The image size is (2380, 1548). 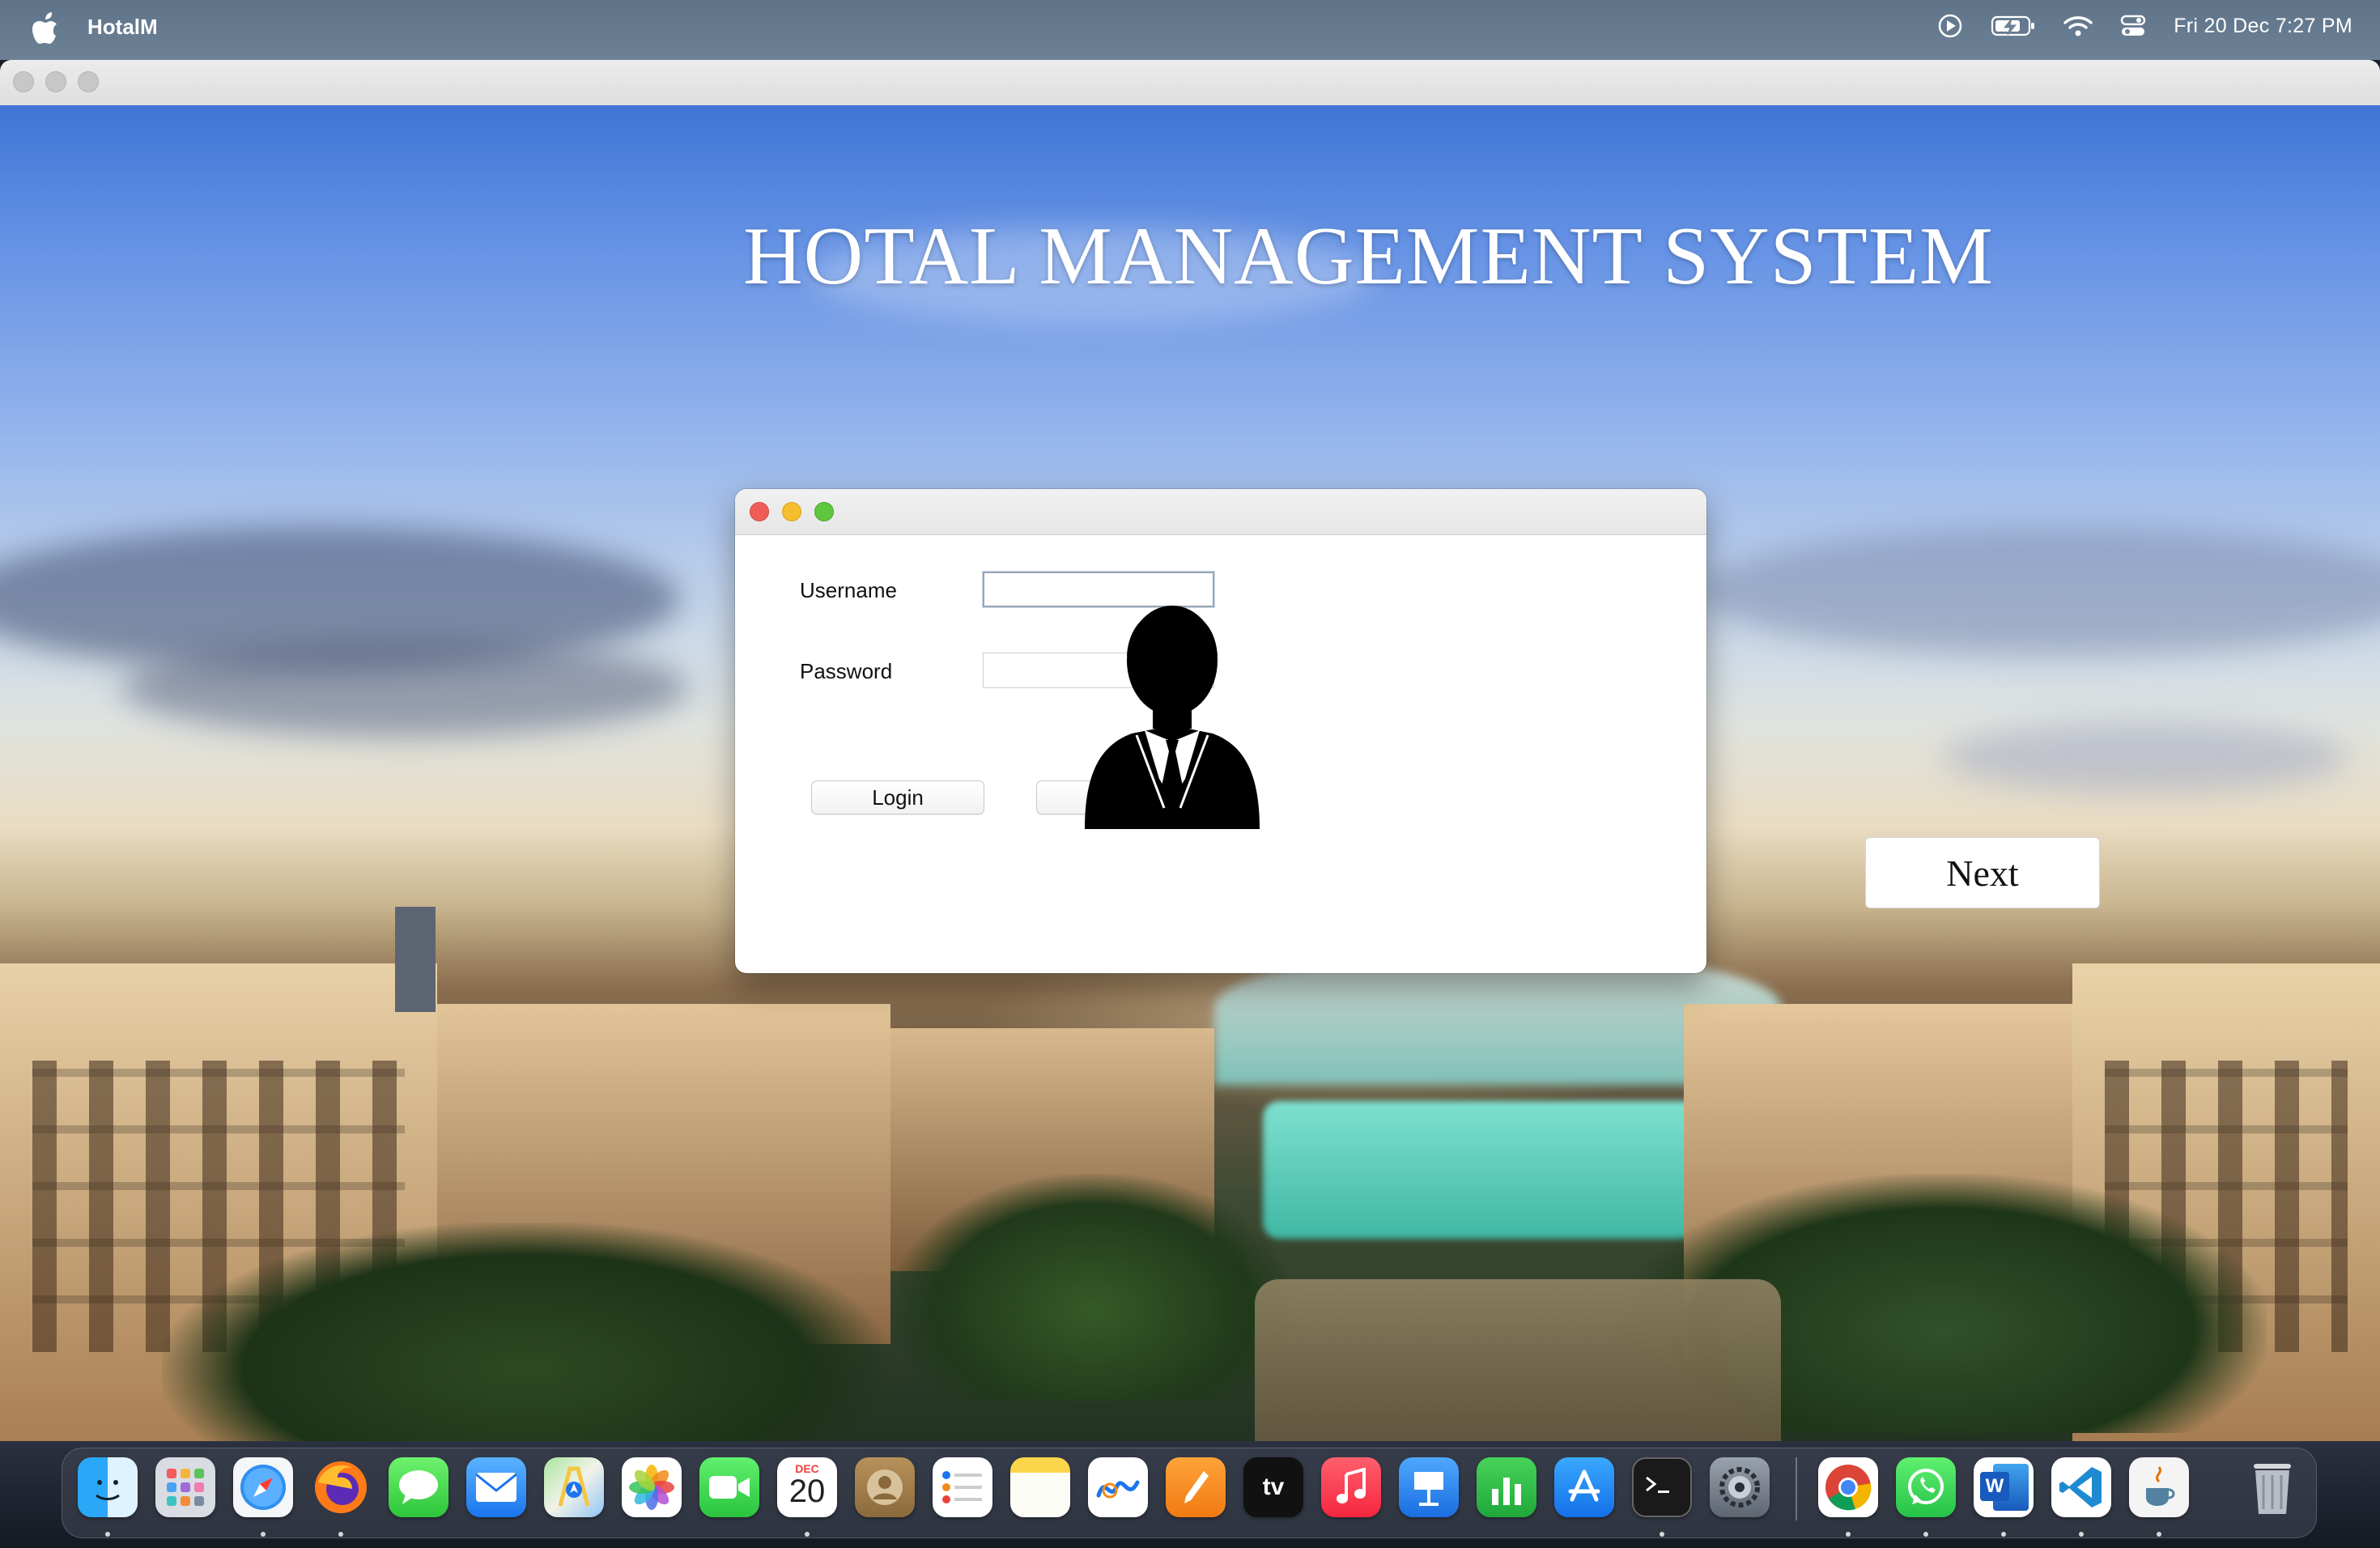 I want to click on username-label: Username, so click(x=849, y=590).